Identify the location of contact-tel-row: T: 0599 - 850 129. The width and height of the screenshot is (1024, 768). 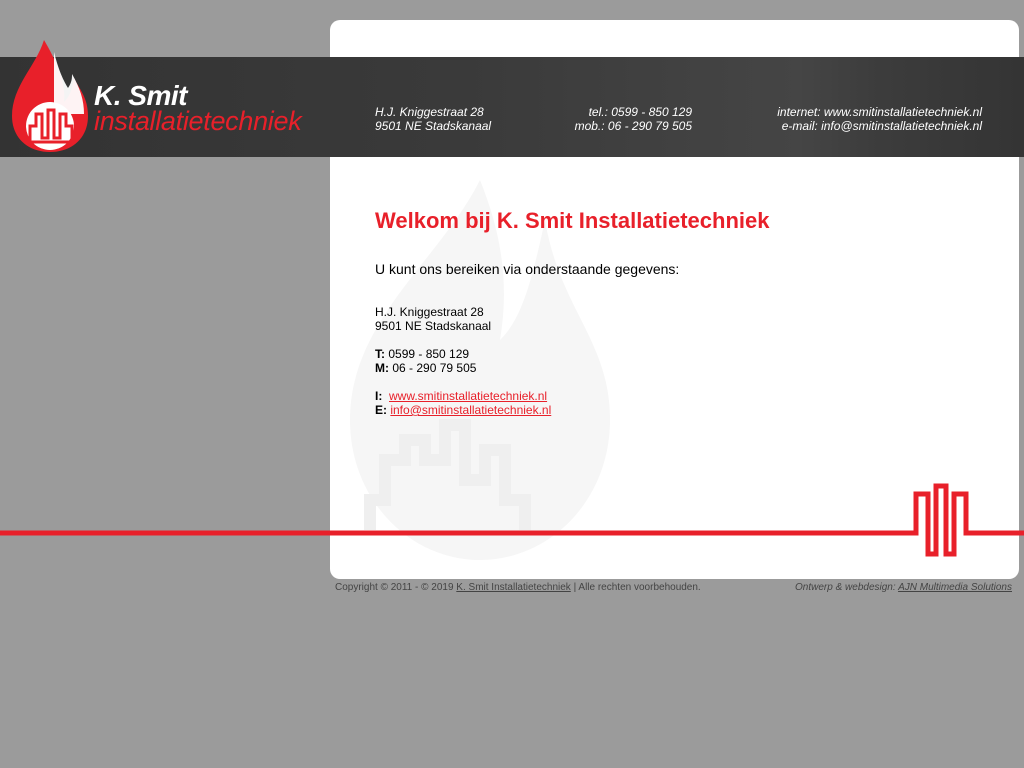
(425, 354).